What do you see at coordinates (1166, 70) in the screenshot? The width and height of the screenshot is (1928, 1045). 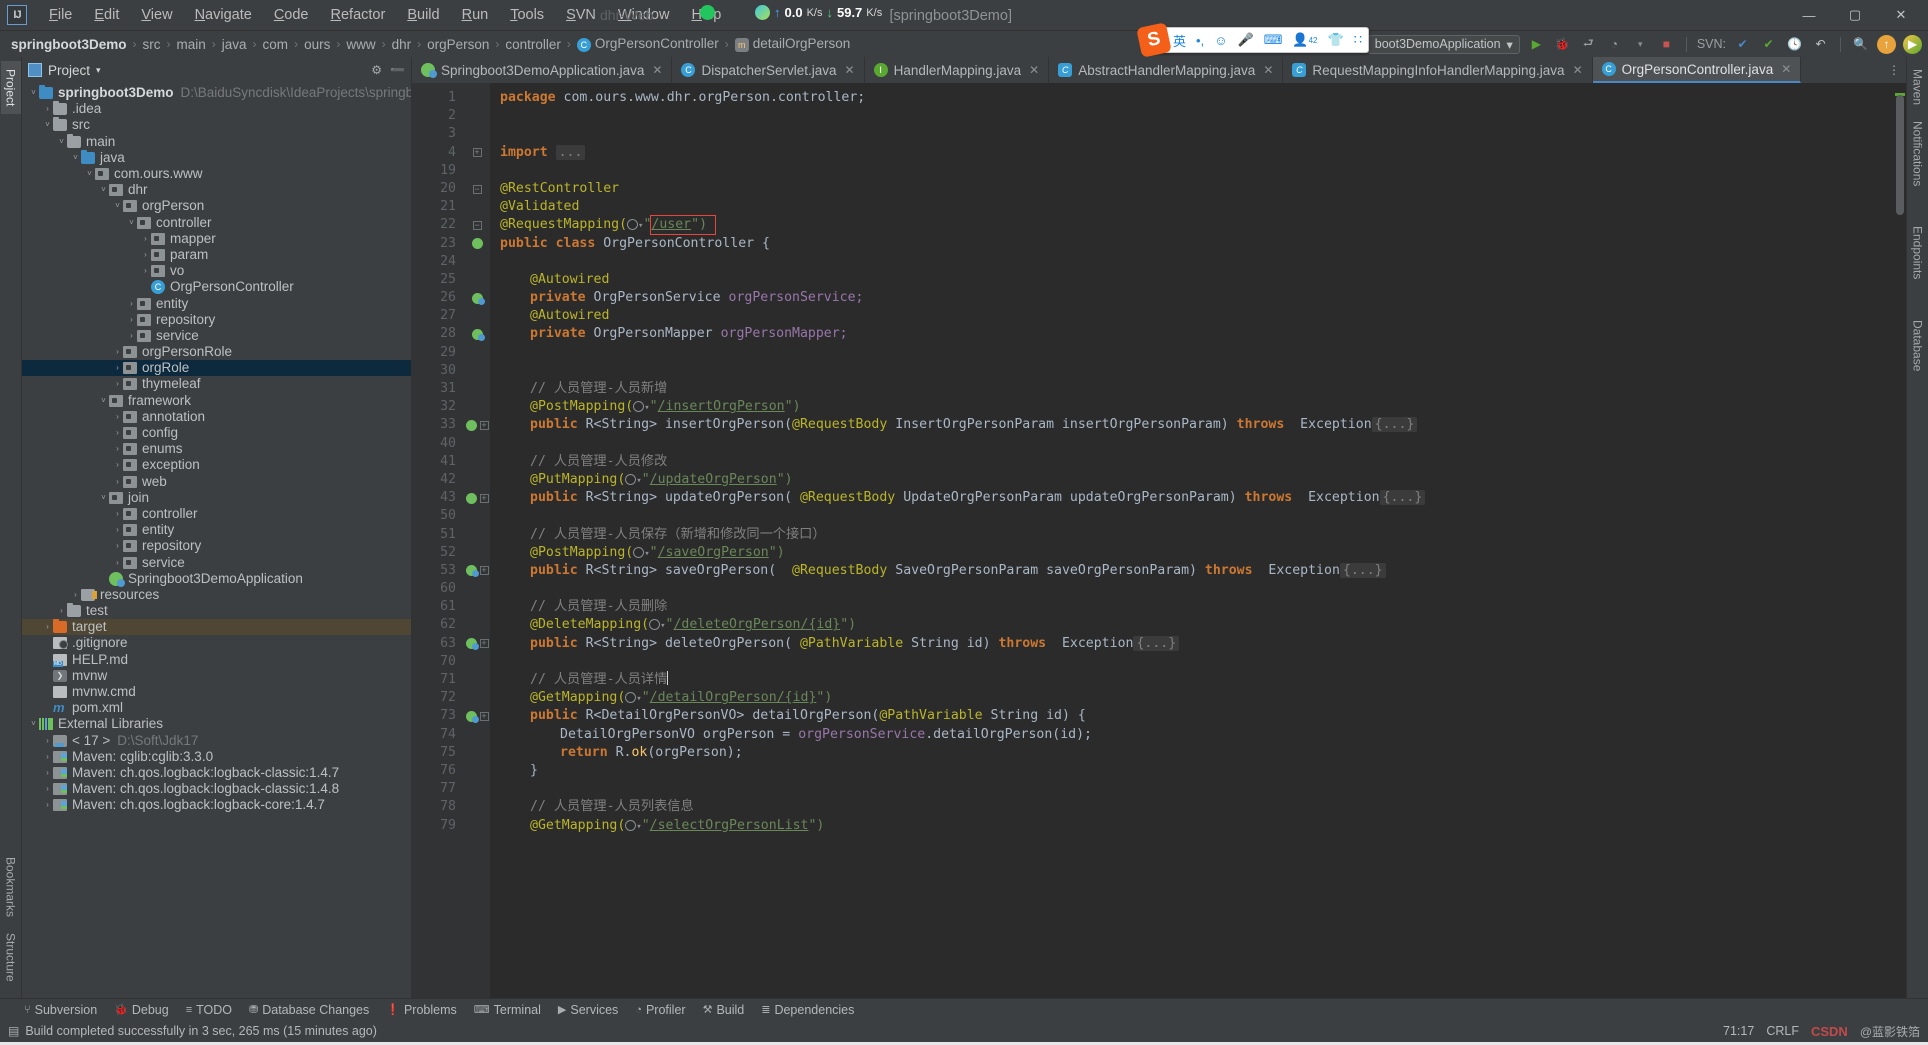 I see `editor-tab-abstracthandlermapping-java: C AbstractHandlerMapping.java ✕` at bounding box center [1166, 70].